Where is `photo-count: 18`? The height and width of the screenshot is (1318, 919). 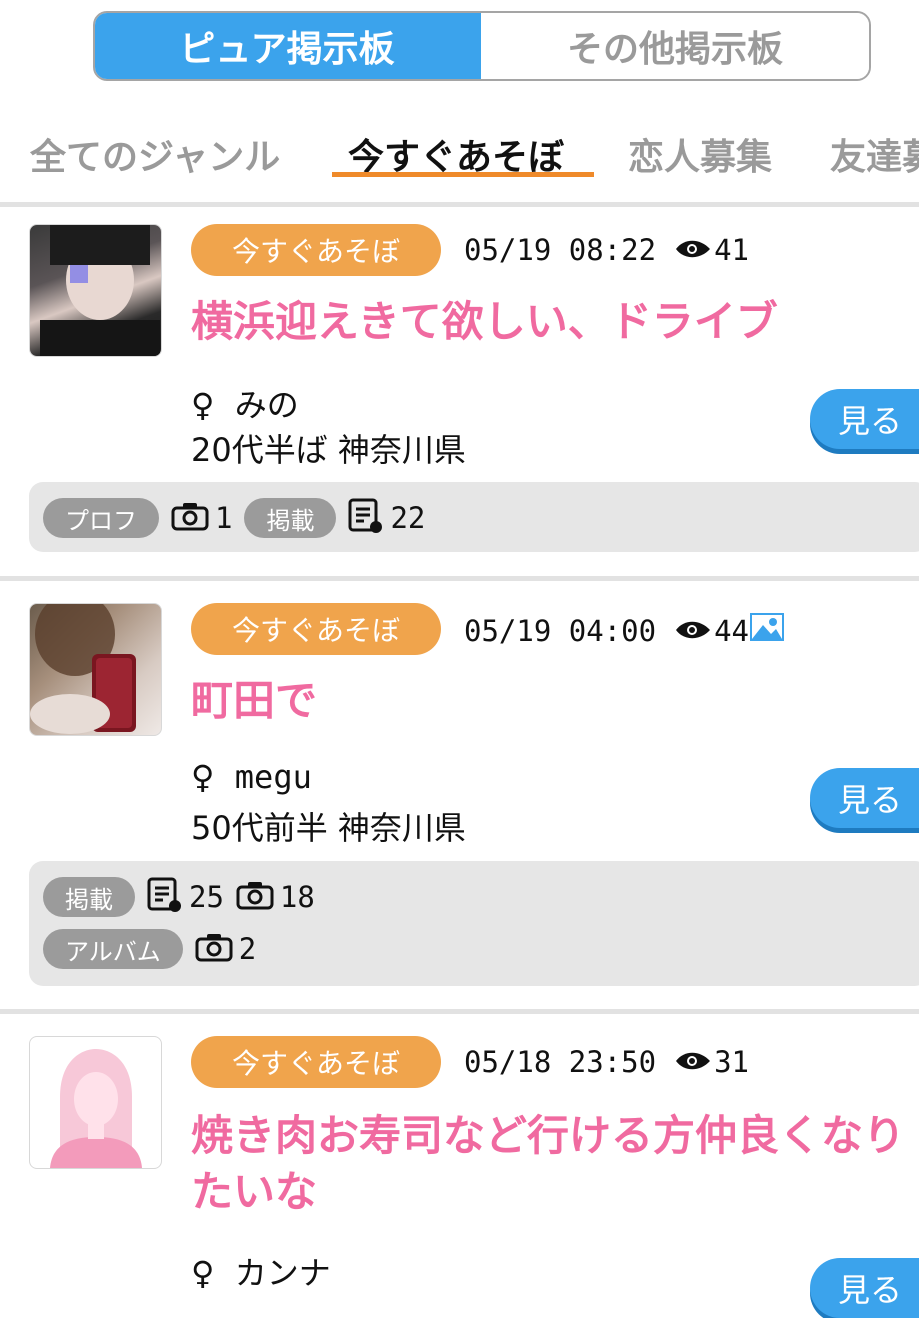
photo-count: 18 is located at coordinates (297, 897).